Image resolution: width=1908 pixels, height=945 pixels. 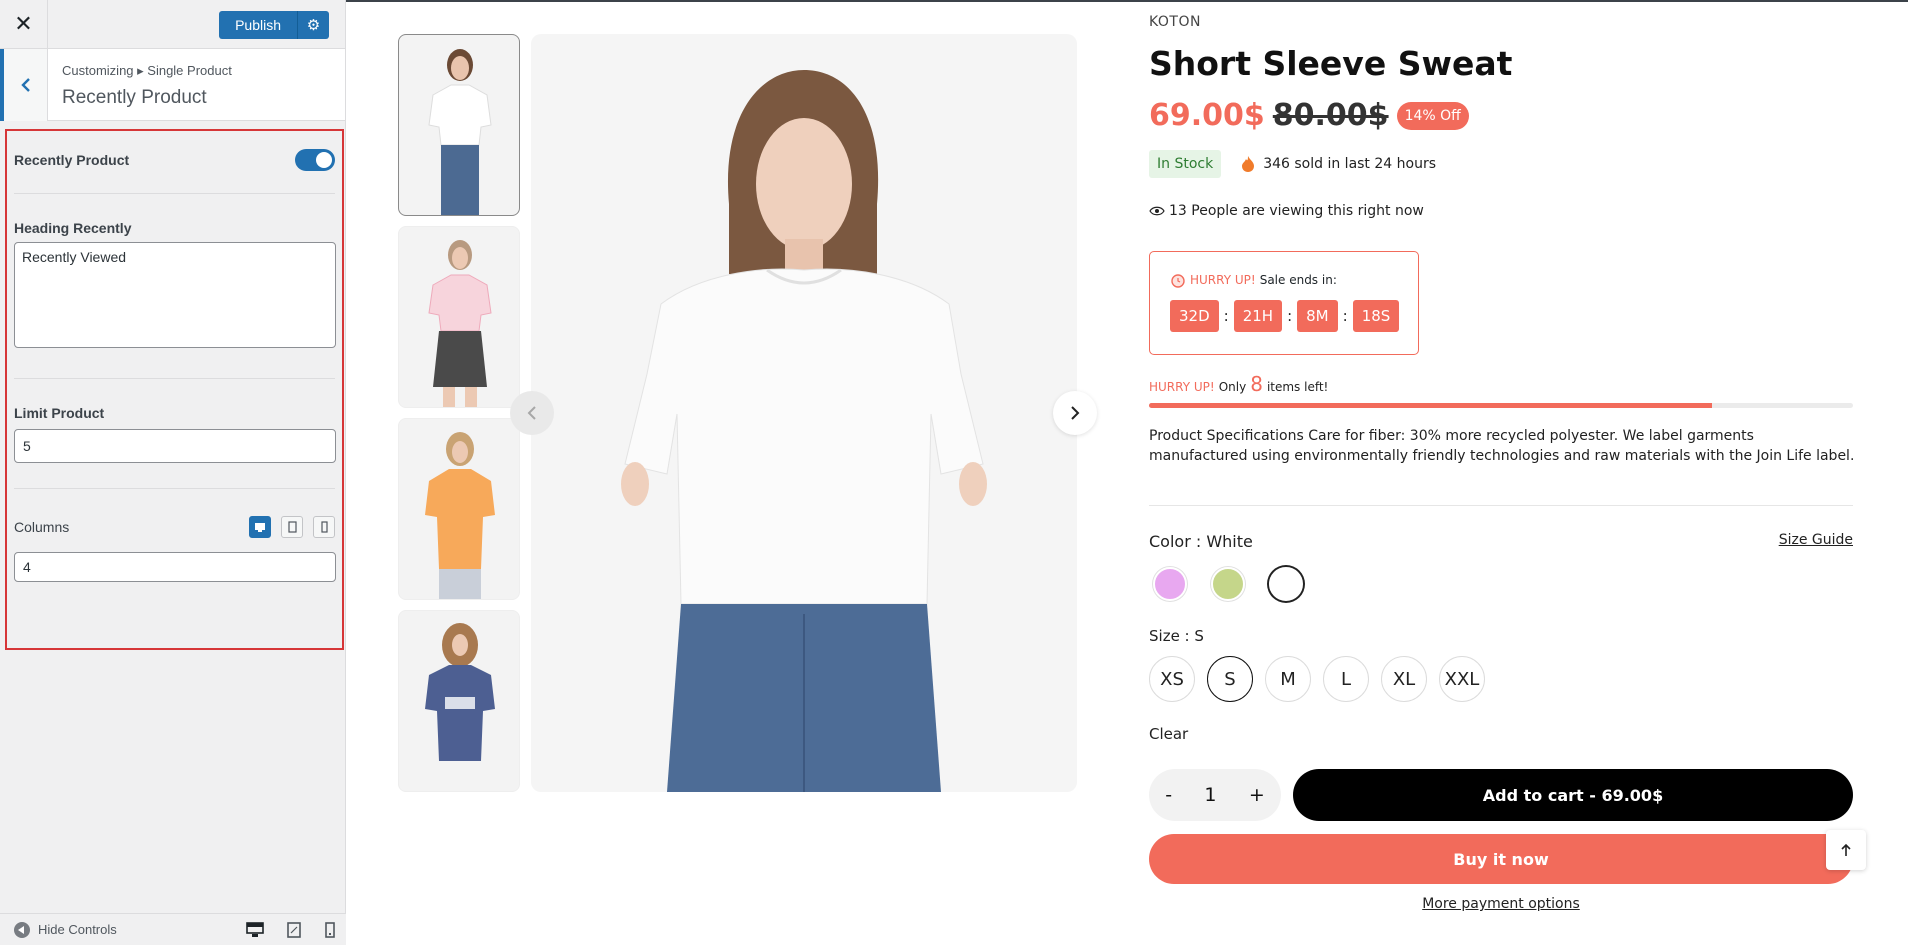 What do you see at coordinates (1157, 211) in the screenshot?
I see `eye-icon` at bounding box center [1157, 211].